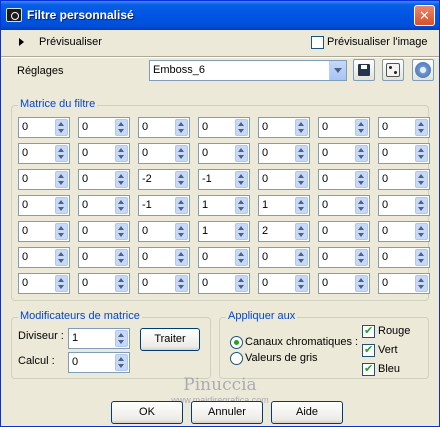 This screenshot has height=427, width=440. Describe the element at coordinates (281, 358) in the screenshot. I see `grayscale-label: Valeurs de gris` at that location.